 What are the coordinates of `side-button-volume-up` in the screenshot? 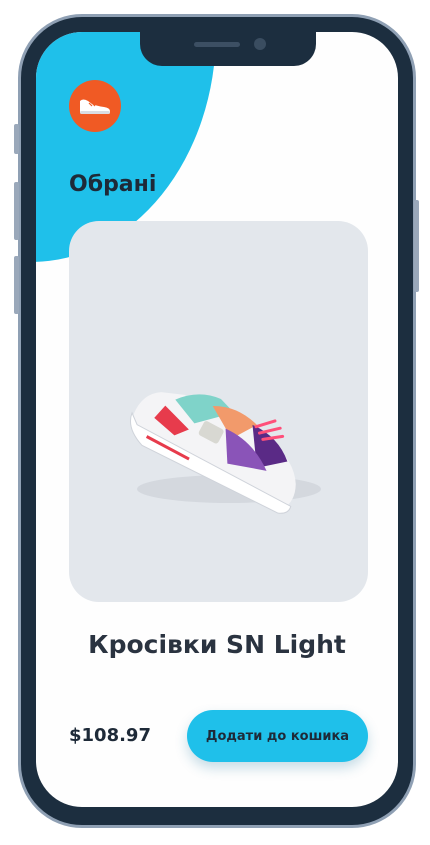 It's located at (16, 211).